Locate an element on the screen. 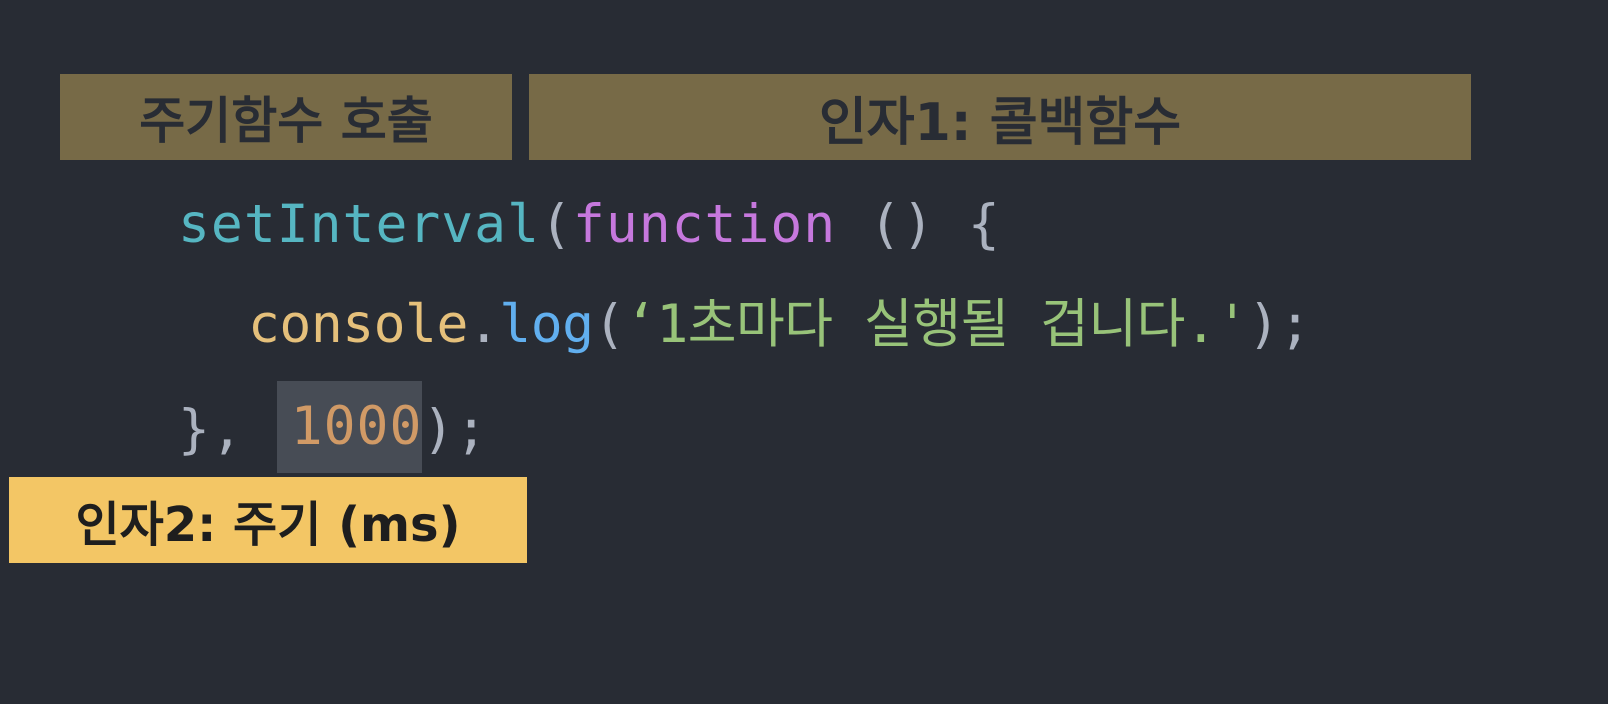 This screenshot has height=704, width=1608. log-close: ); is located at coordinates (1279, 324).